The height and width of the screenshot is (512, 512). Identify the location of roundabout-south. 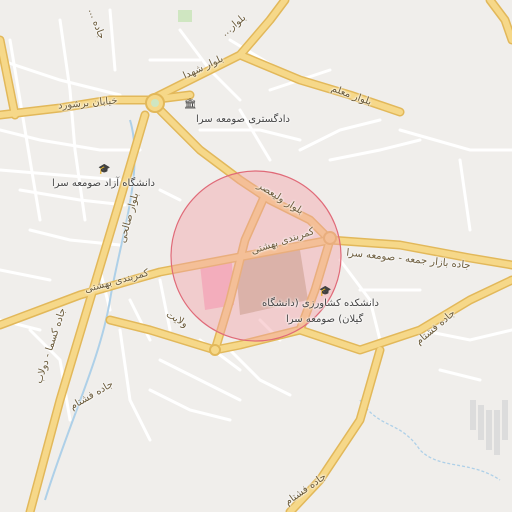
(215, 350).